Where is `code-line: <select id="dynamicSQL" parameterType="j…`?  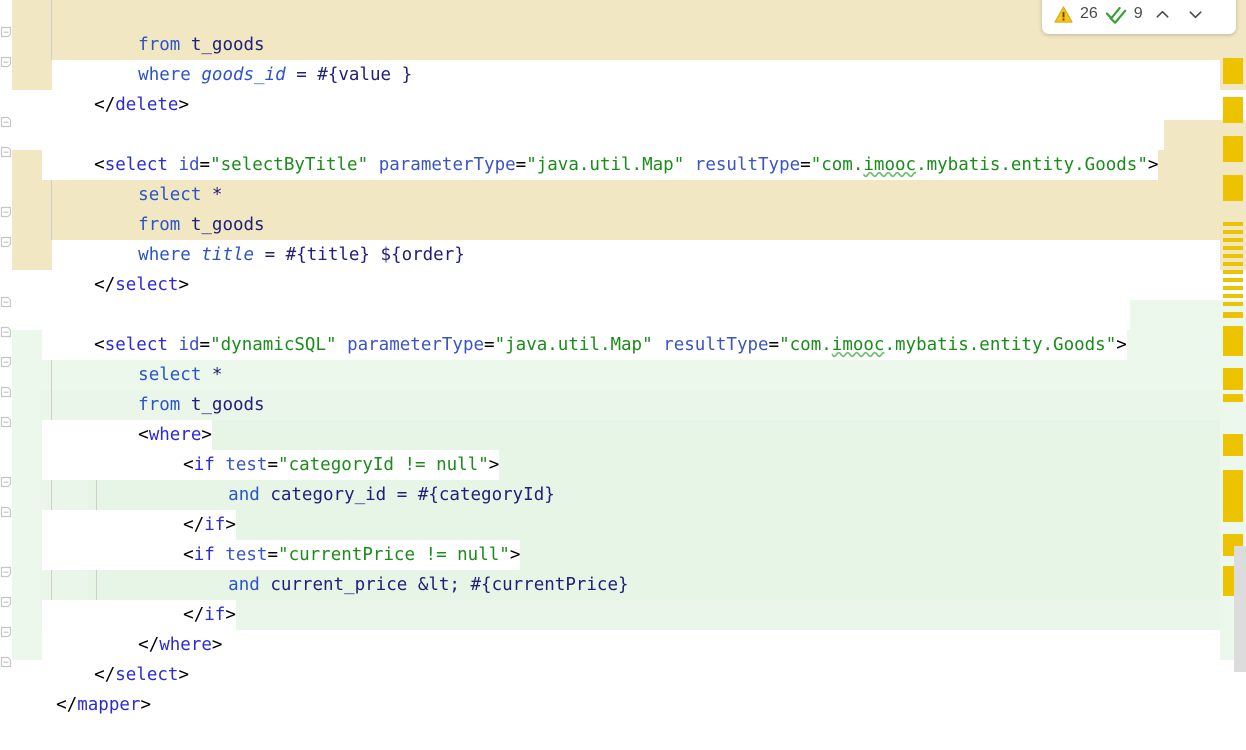 code-line: <select id="dynamicSQL" parameterType="j… is located at coordinates (623, 330).